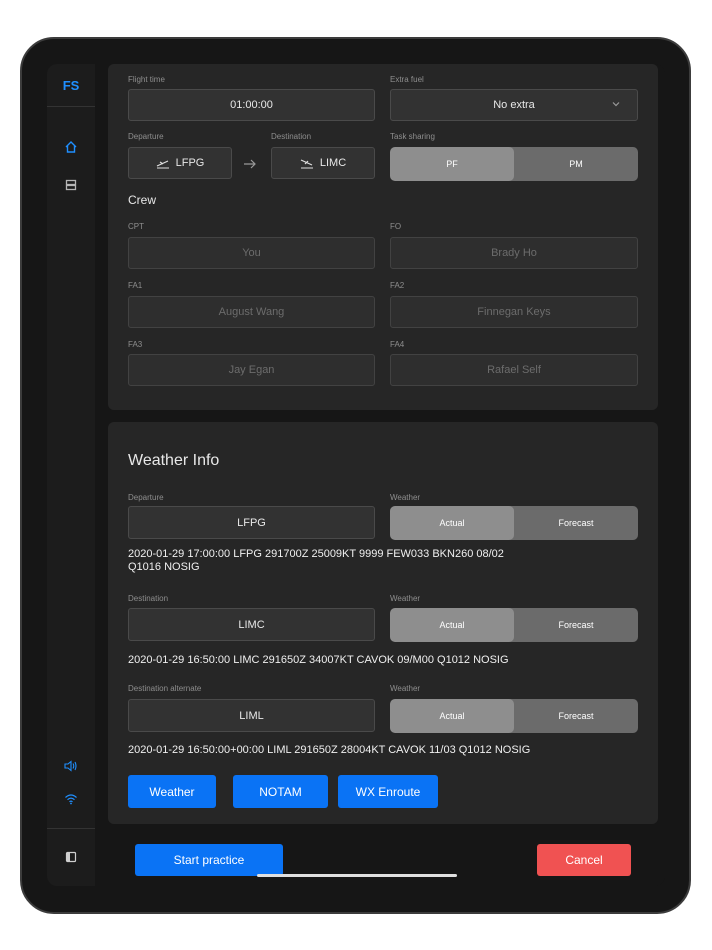 This screenshot has height=950, width=712. Describe the element at coordinates (146, 497) in the screenshot. I see `wx-departure-label: Departure` at that location.